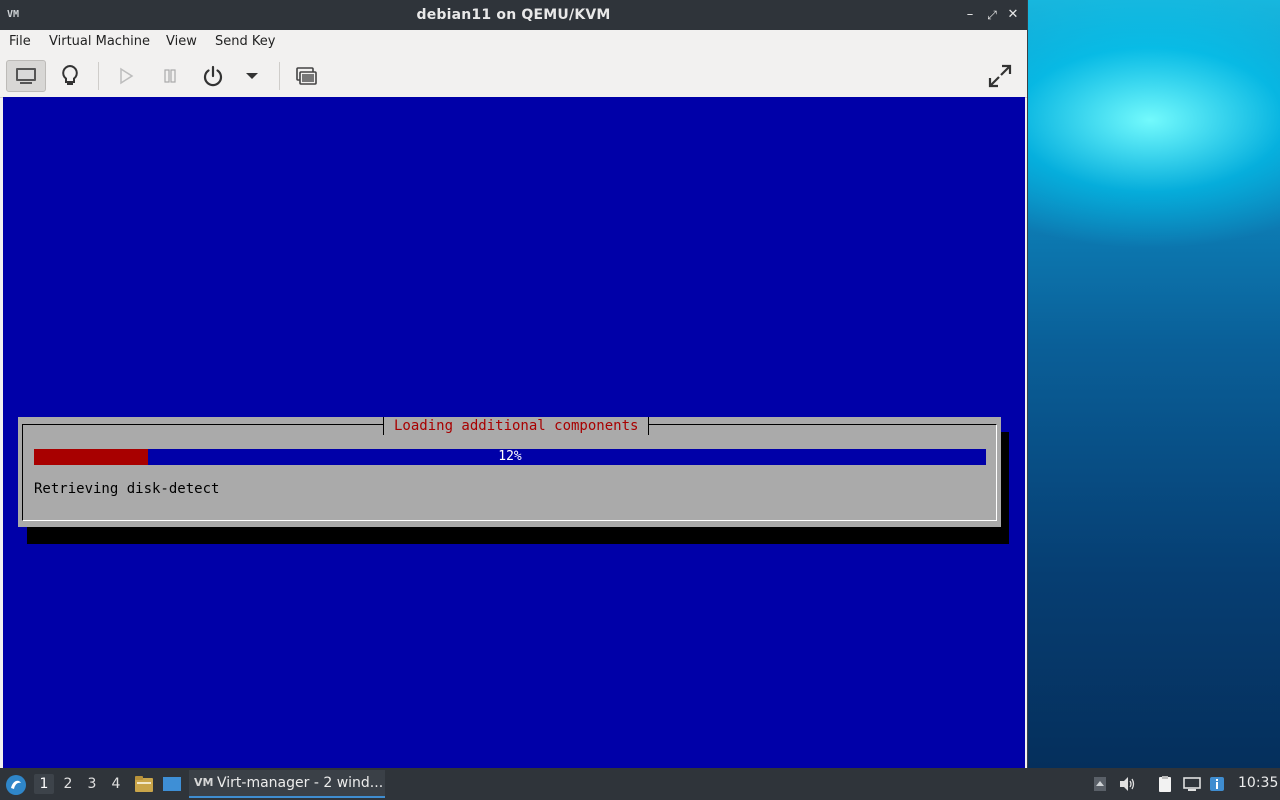 This screenshot has height=800, width=1280. I want to click on menu-view: View, so click(181, 41).